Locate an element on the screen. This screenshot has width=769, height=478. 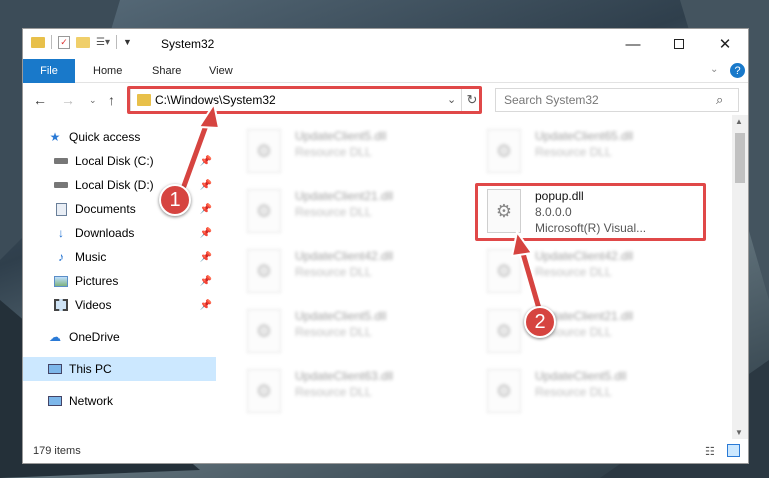
close-icon: ✕ is located at coordinates (725, 44).